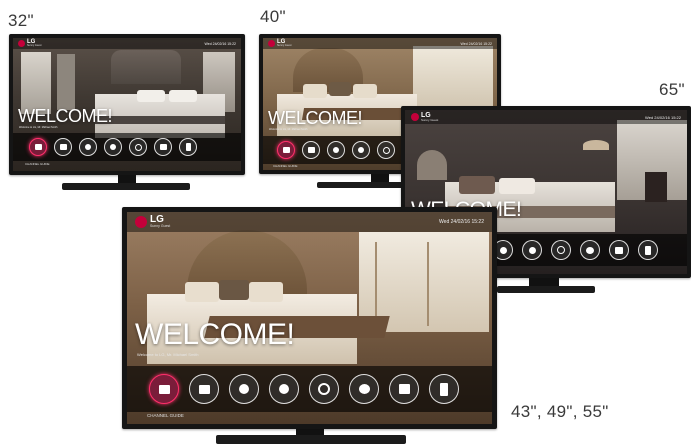 The width and height of the screenshot is (691, 445). Describe the element at coordinates (273, 16) in the screenshot. I see `size-label-40: 40"` at that location.